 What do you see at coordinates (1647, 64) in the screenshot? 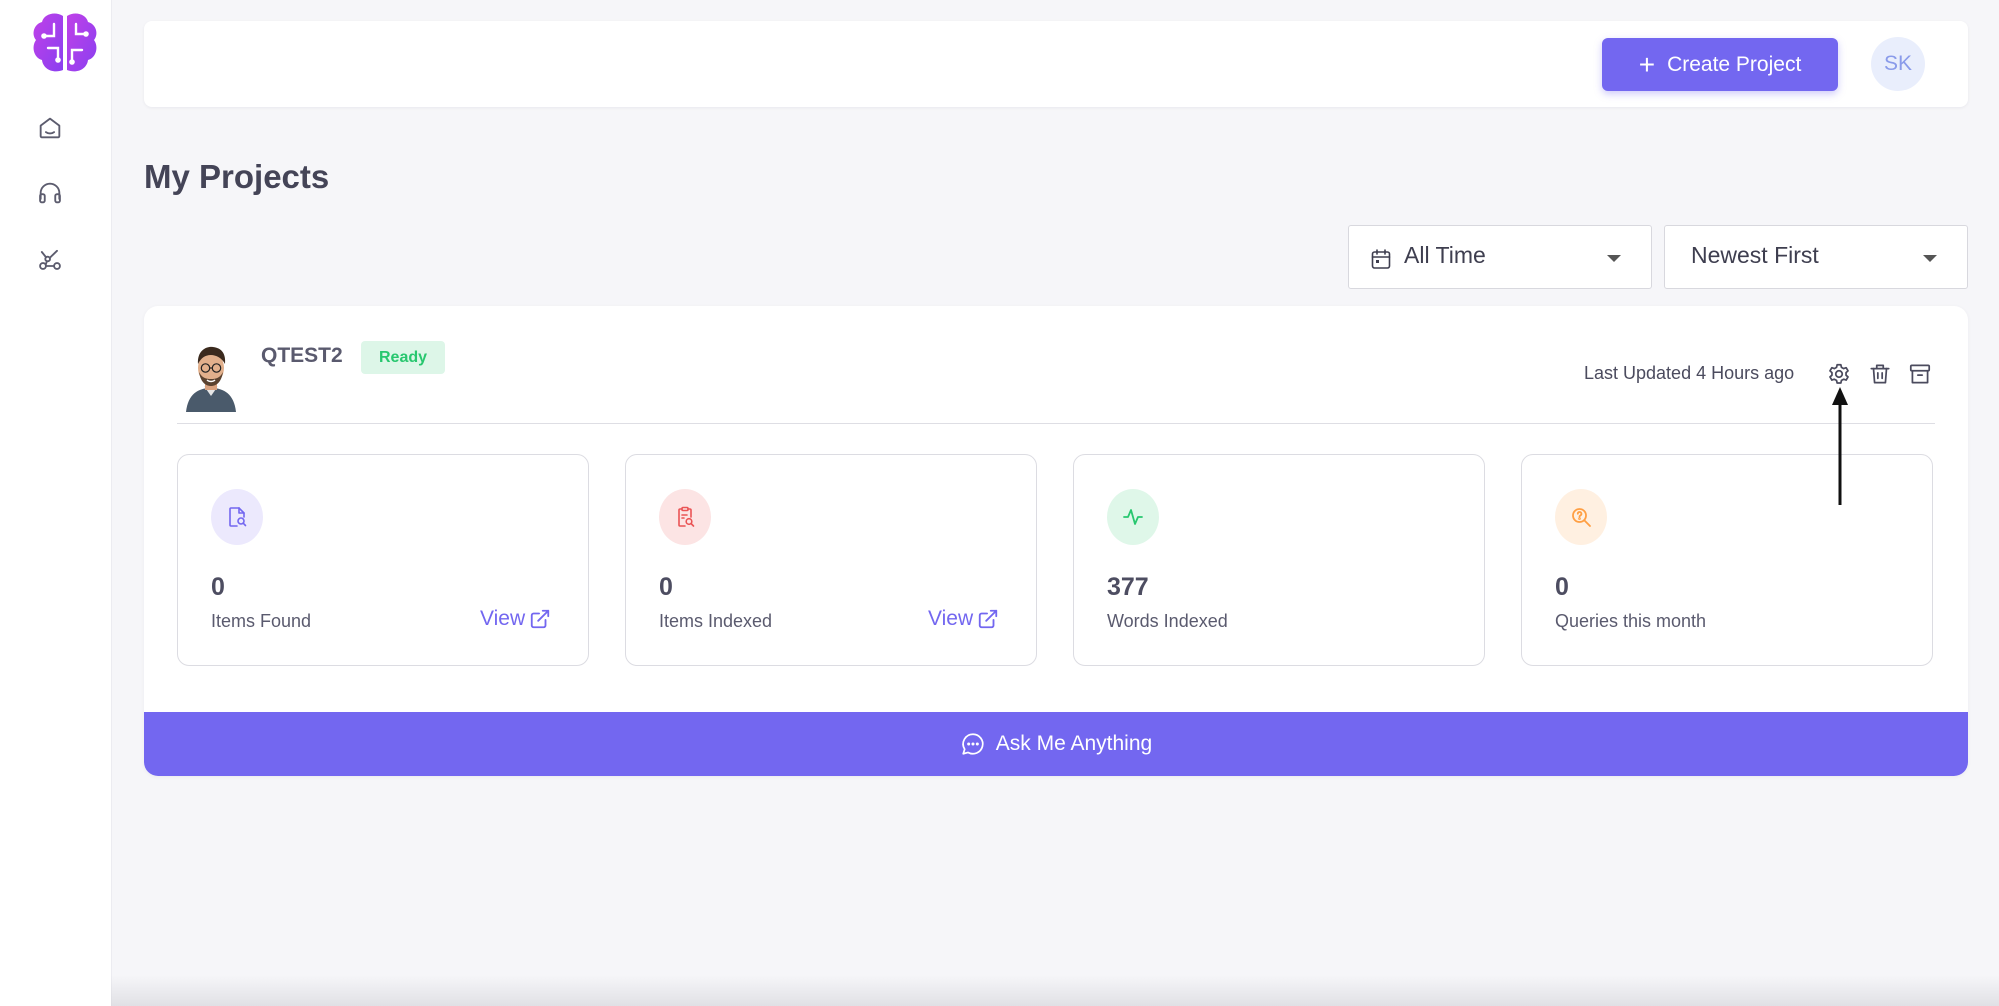
I see `plus-icon: +` at bounding box center [1647, 64].